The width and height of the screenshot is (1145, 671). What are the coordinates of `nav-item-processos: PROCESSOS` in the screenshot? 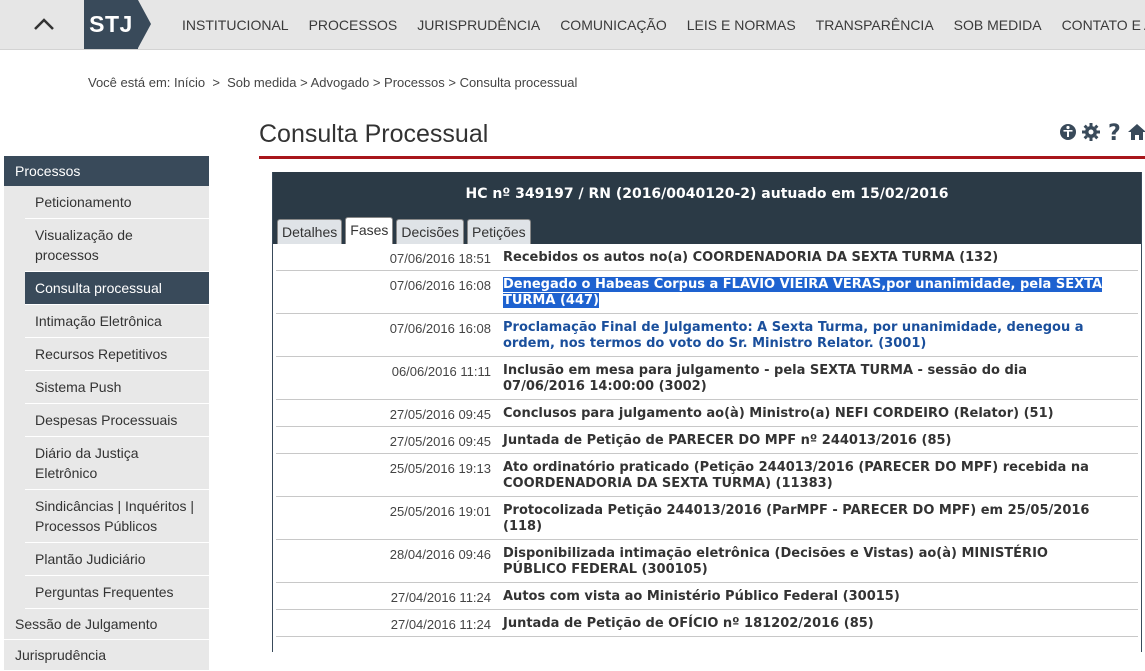 It's located at (353, 25).